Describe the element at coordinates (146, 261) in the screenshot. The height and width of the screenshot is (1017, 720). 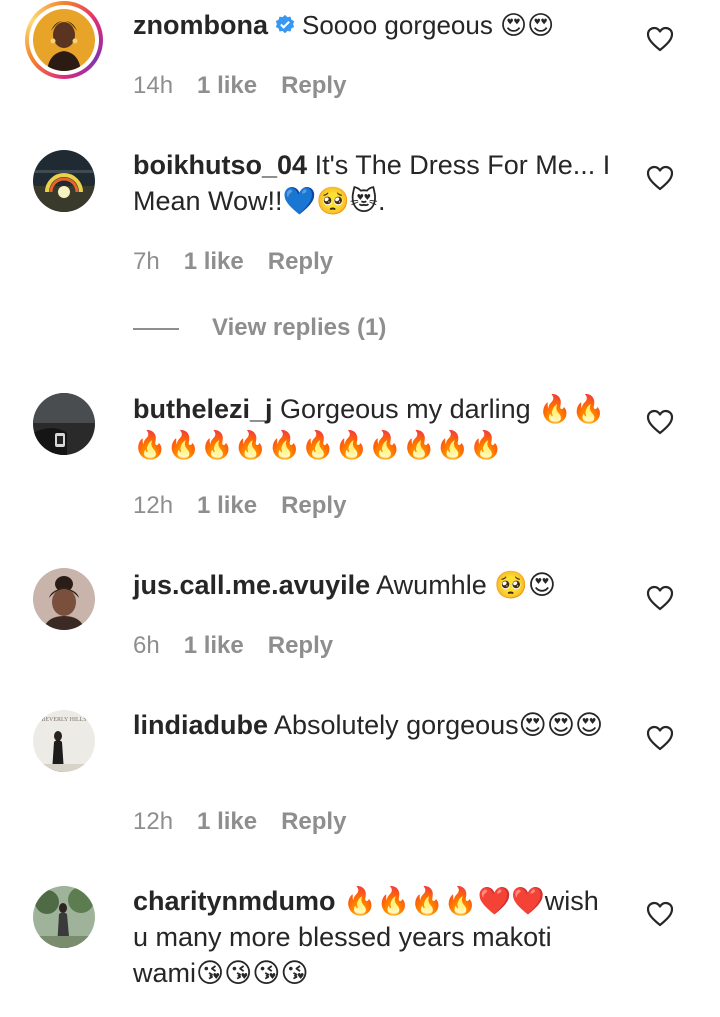
I see `comment-time: 7h` at that location.